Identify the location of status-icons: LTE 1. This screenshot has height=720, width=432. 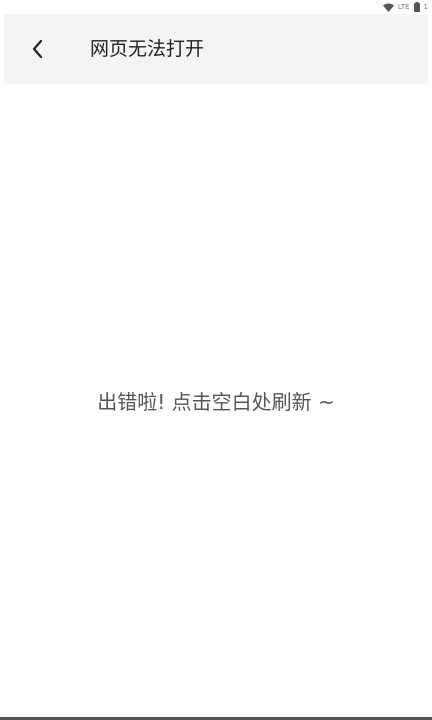
(405, 7).